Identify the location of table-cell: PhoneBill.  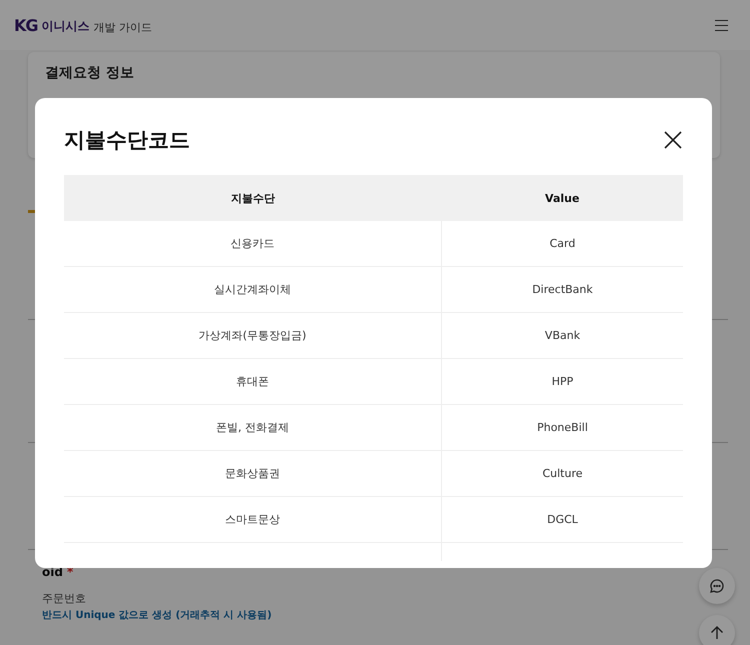
(562, 427).